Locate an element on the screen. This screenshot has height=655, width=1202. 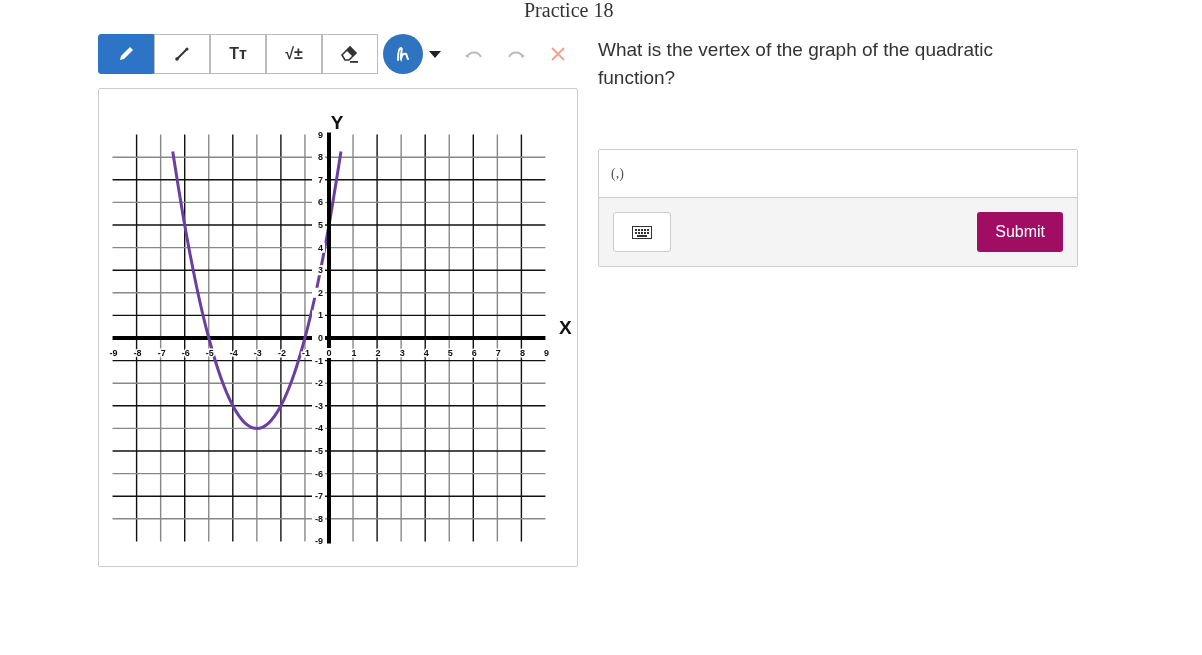
y-tick-label: 9 is located at coordinates (320, 134).